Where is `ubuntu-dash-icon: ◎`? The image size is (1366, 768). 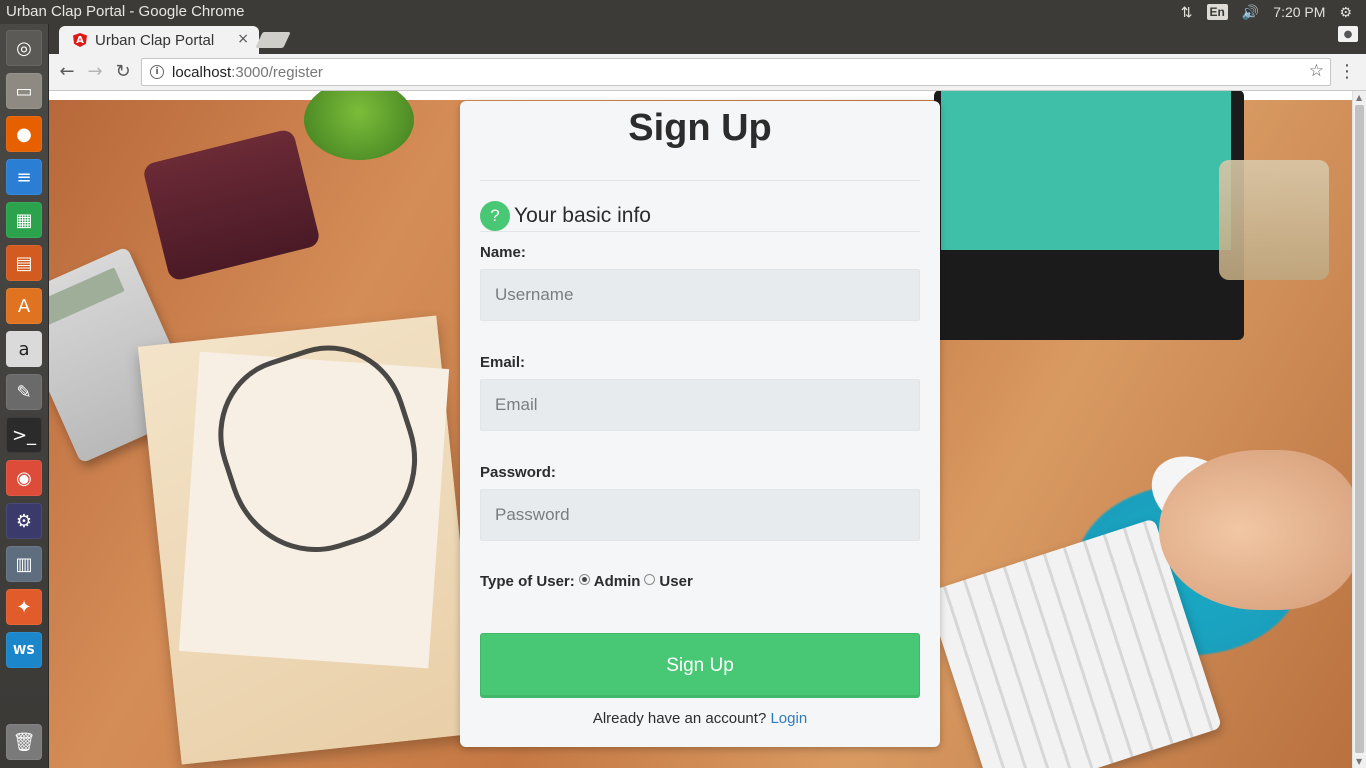
ubuntu-dash-icon: ◎ is located at coordinates (24, 48).